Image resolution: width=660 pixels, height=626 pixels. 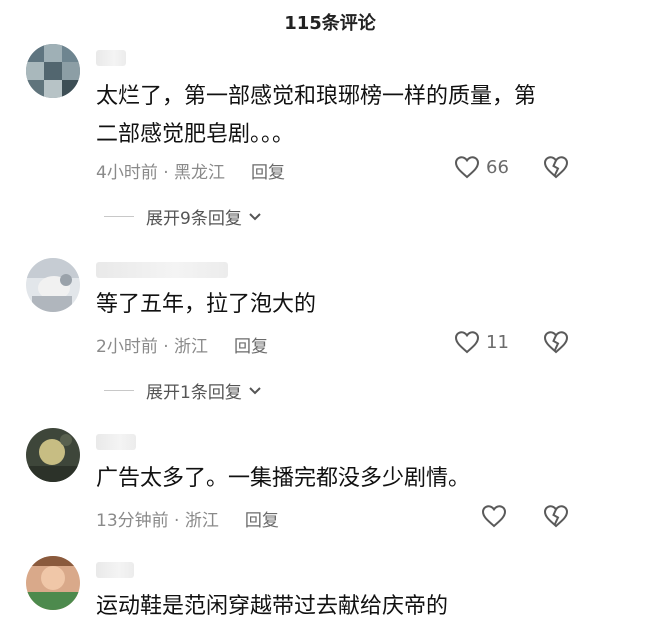 What do you see at coordinates (194, 219) in the screenshot?
I see `expand-replies-label: 展开9条回复` at bounding box center [194, 219].